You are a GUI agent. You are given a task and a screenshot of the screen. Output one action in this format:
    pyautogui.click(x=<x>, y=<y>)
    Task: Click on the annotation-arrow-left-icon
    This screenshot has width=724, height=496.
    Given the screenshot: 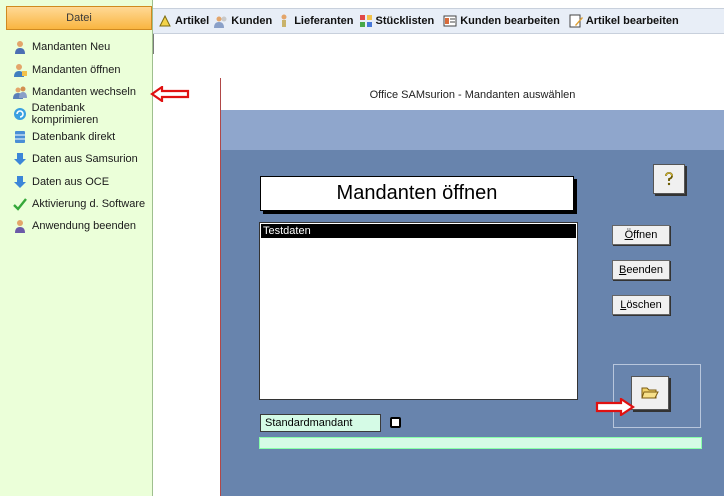 What is the action you would take?
    pyautogui.click(x=170, y=94)
    